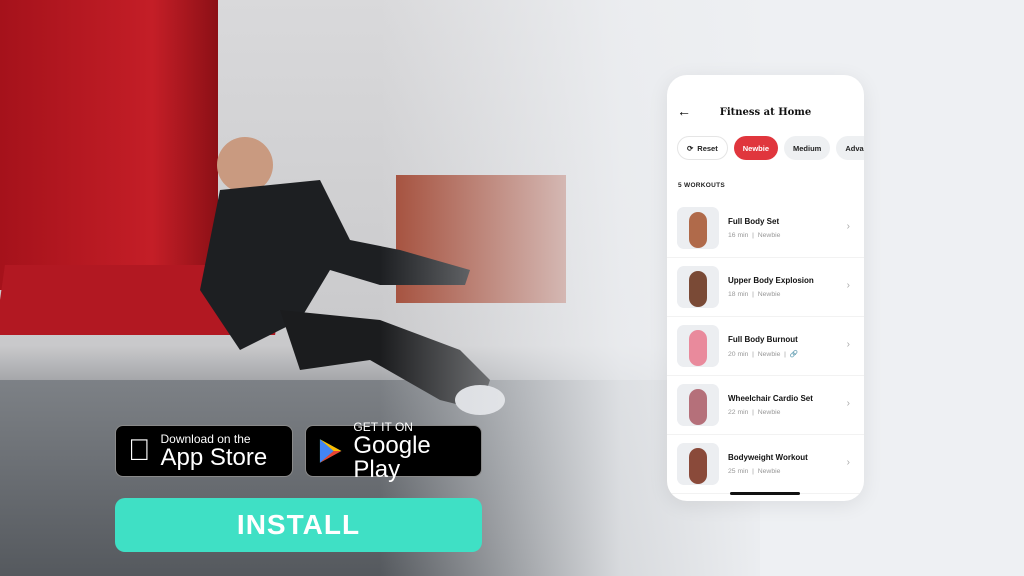 The width and height of the screenshot is (1024, 576). Describe the element at coordinates (738, 235) in the screenshot. I see `workout-duration: 16 min` at that location.